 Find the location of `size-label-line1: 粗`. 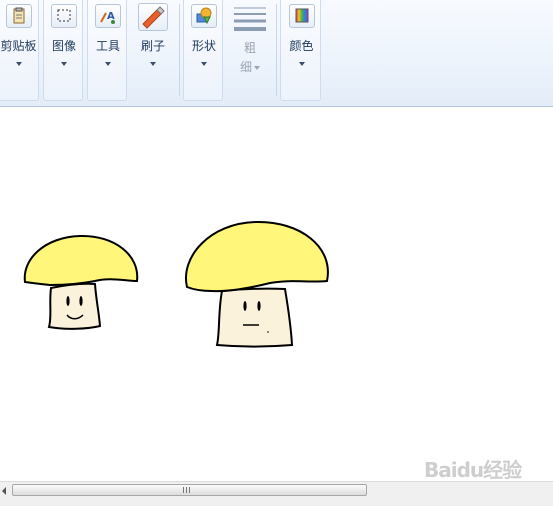

size-label-line1: 粗 is located at coordinates (249, 48).